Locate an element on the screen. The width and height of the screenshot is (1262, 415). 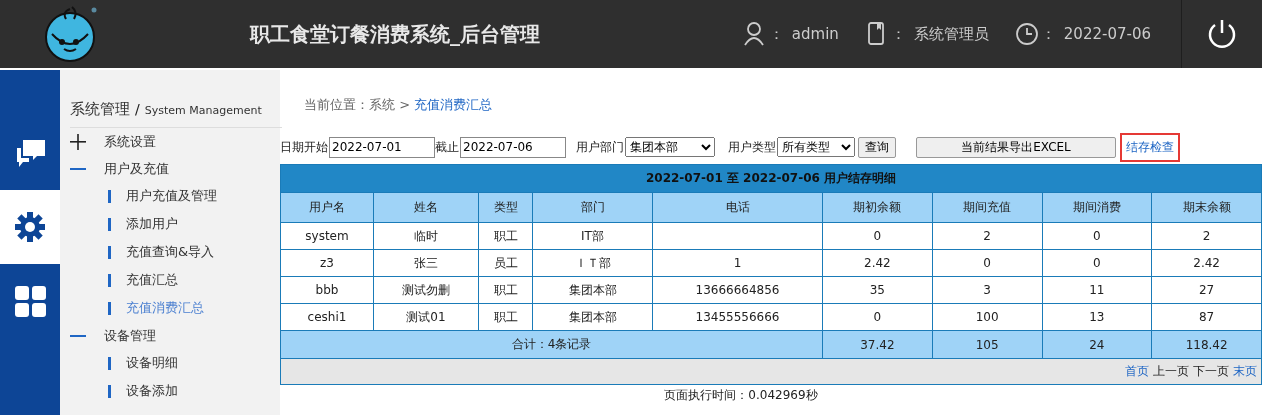
dropdown: 所有类型 is located at coordinates (816, 147).